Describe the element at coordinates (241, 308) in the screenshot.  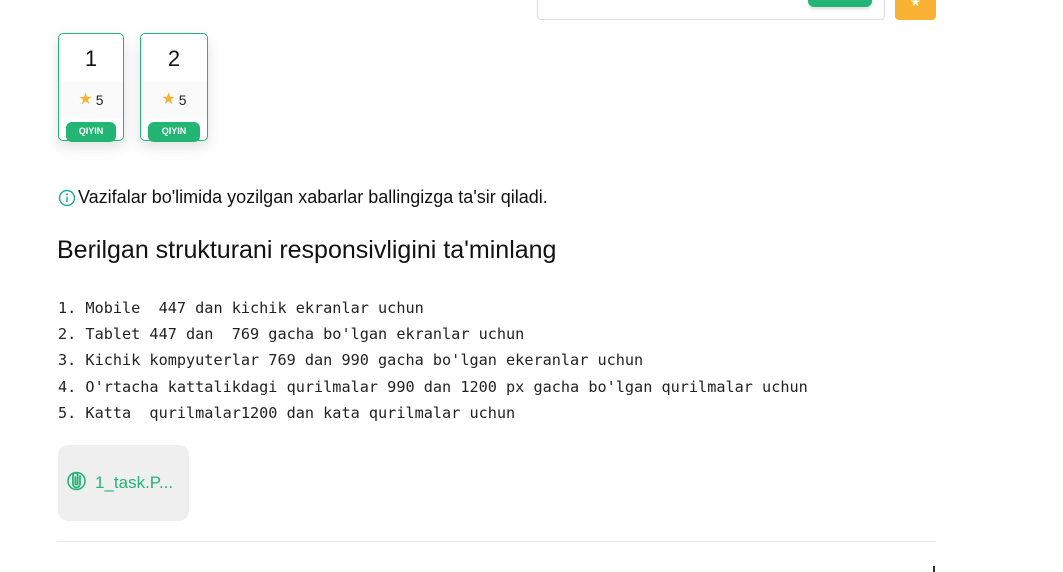
I see `requirement-item: 1. Mobile 447 dan kichik ekranlar uchun` at that location.